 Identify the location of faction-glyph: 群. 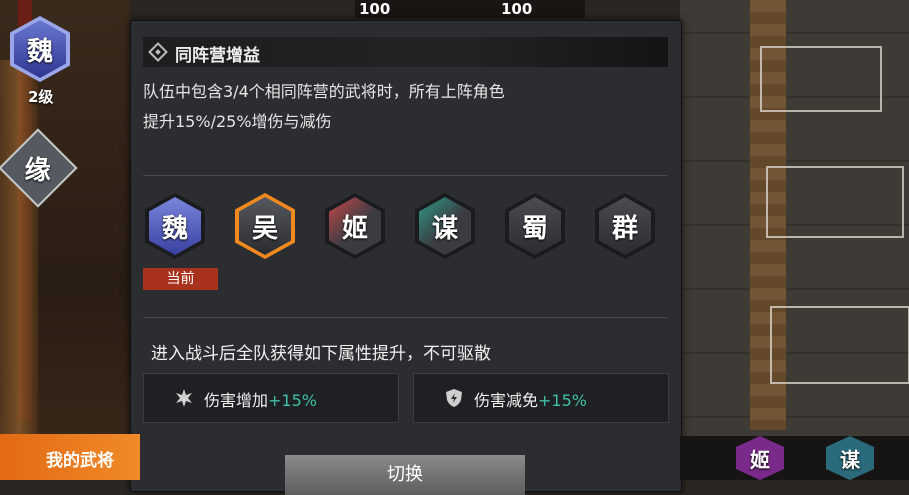
(624, 228).